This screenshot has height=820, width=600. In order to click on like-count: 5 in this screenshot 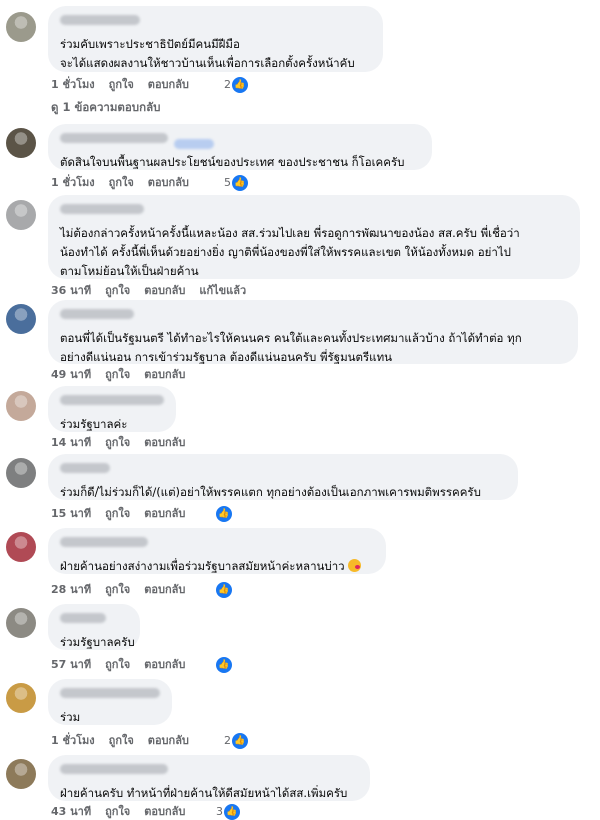, I will do `click(227, 183)`.